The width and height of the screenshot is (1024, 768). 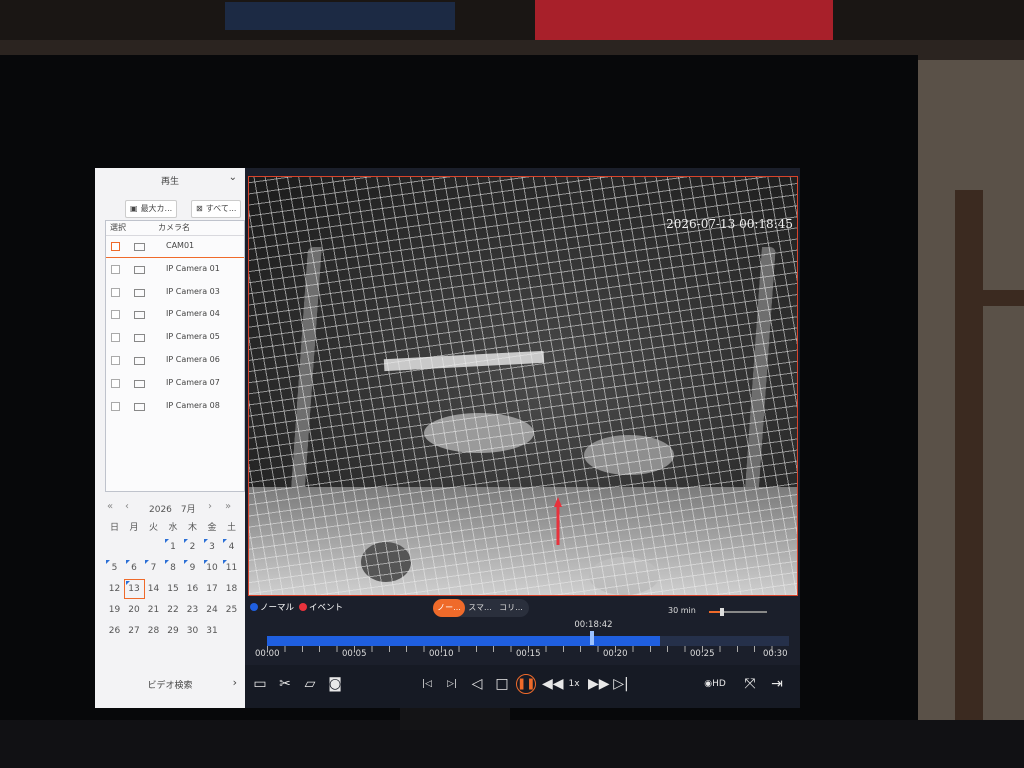 I want to click on calendar-day: 25, so click(x=231, y=610).